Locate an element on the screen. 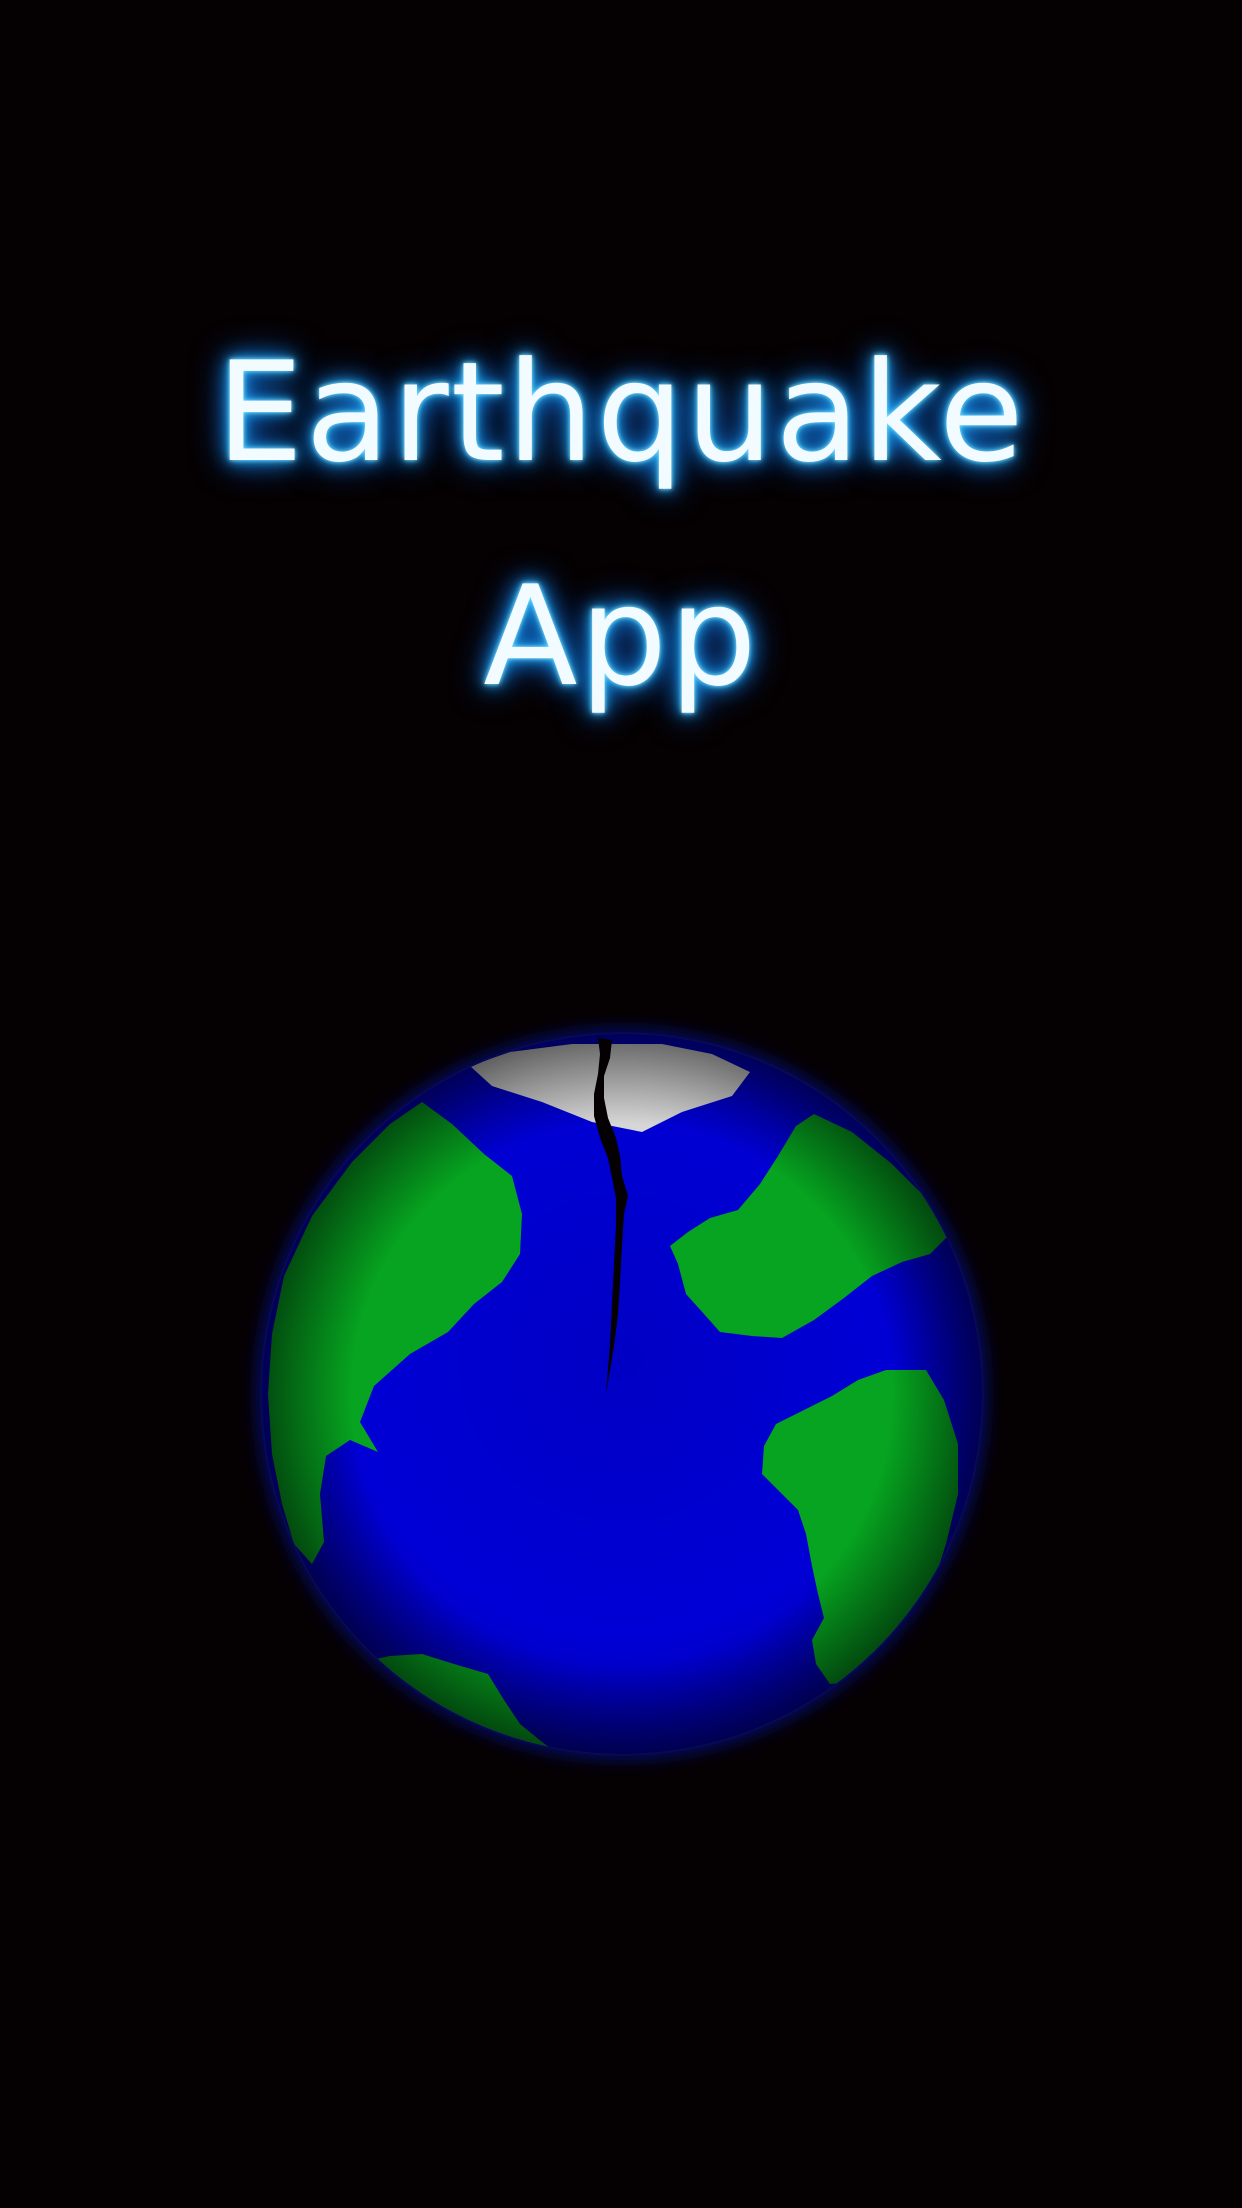 The image size is (1242, 2208). app-title-line-1: Earthquake is located at coordinates (621, 412).